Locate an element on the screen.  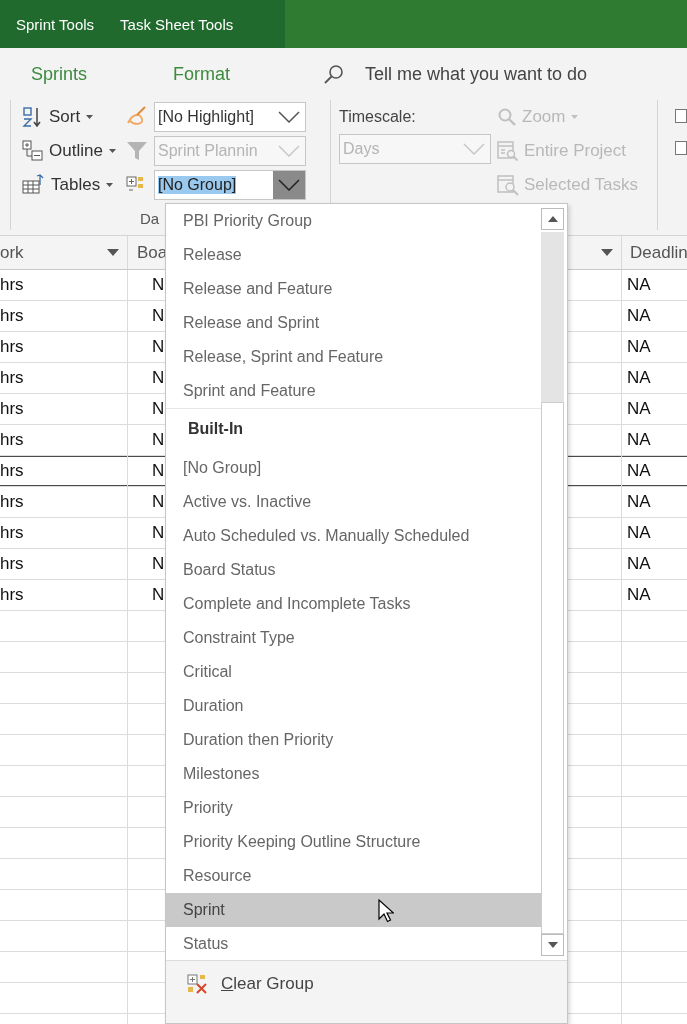
menu-item: PBI Priority Group is located at coordinates (353, 221).